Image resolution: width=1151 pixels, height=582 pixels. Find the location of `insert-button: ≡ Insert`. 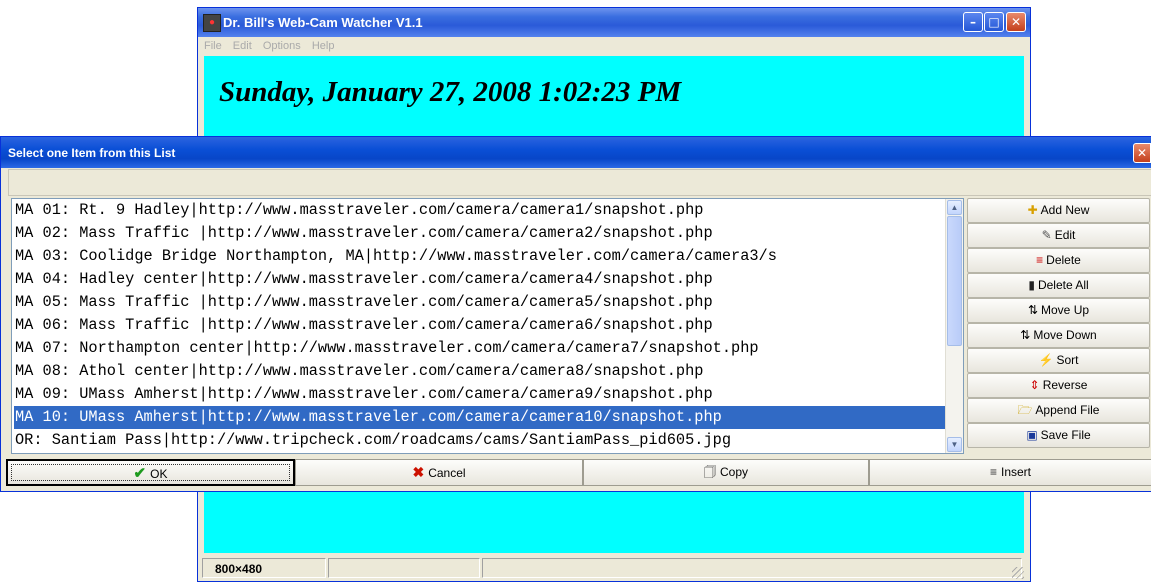

insert-button: ≡ Insert is located at coordinates (1010, 472).